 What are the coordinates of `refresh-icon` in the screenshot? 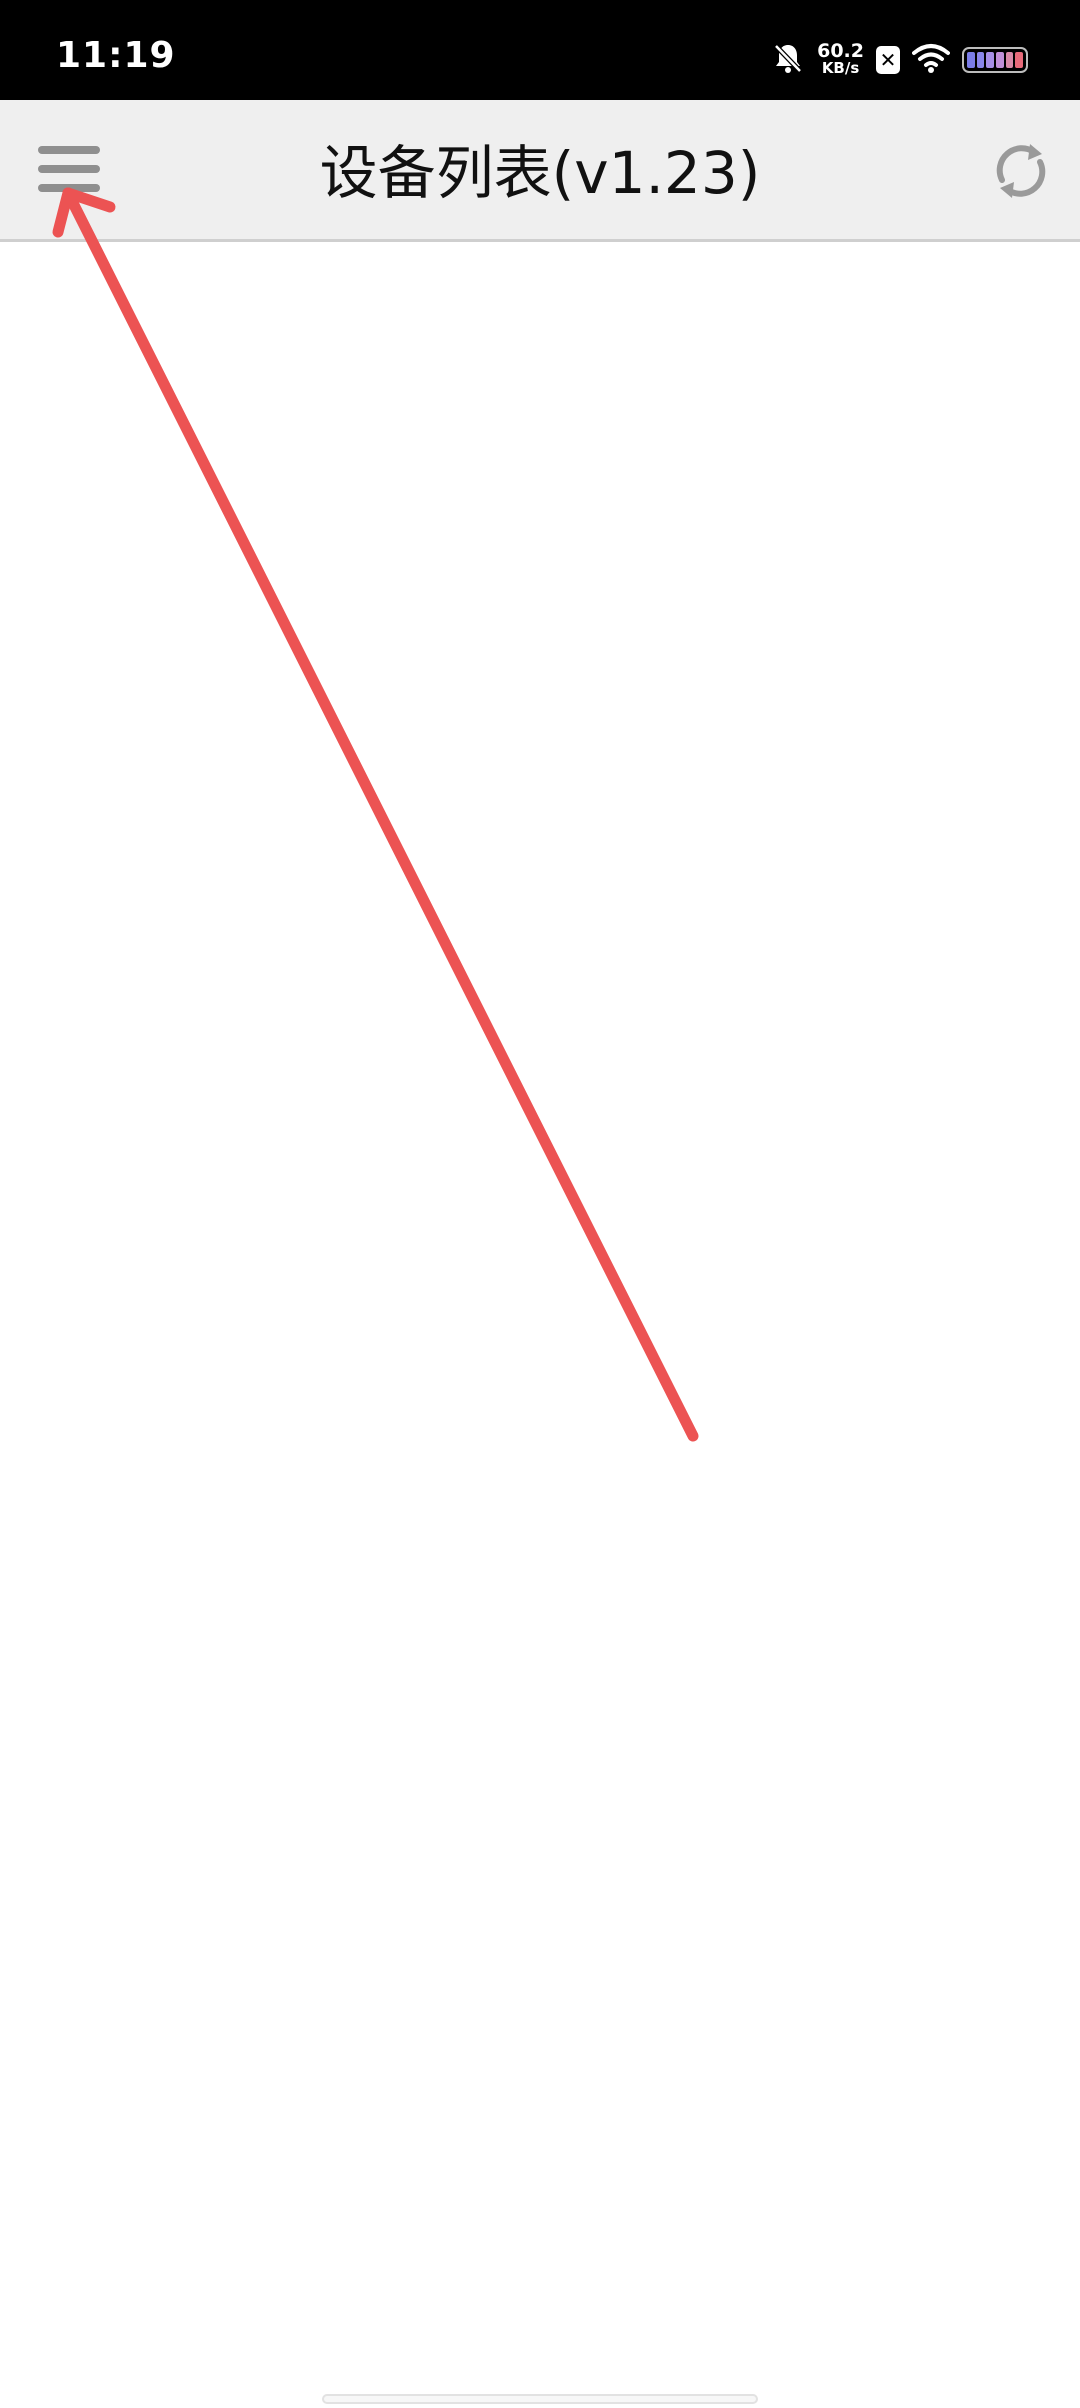 It's located at (1021, 171).